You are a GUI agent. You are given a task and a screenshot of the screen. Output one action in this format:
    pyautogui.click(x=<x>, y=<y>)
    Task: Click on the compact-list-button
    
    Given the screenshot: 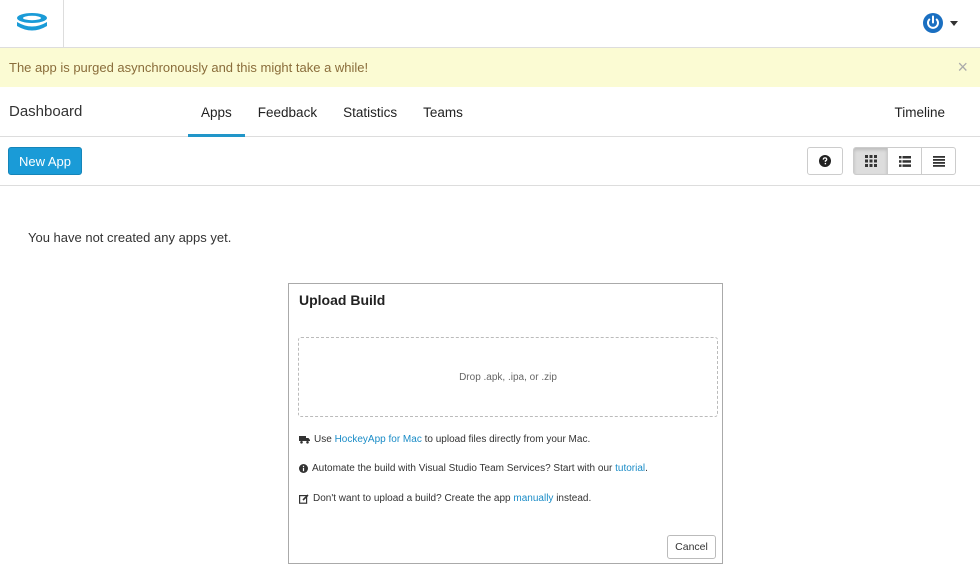 What is the action you would take?
    pyautogui.click(x=938, y=161)
    